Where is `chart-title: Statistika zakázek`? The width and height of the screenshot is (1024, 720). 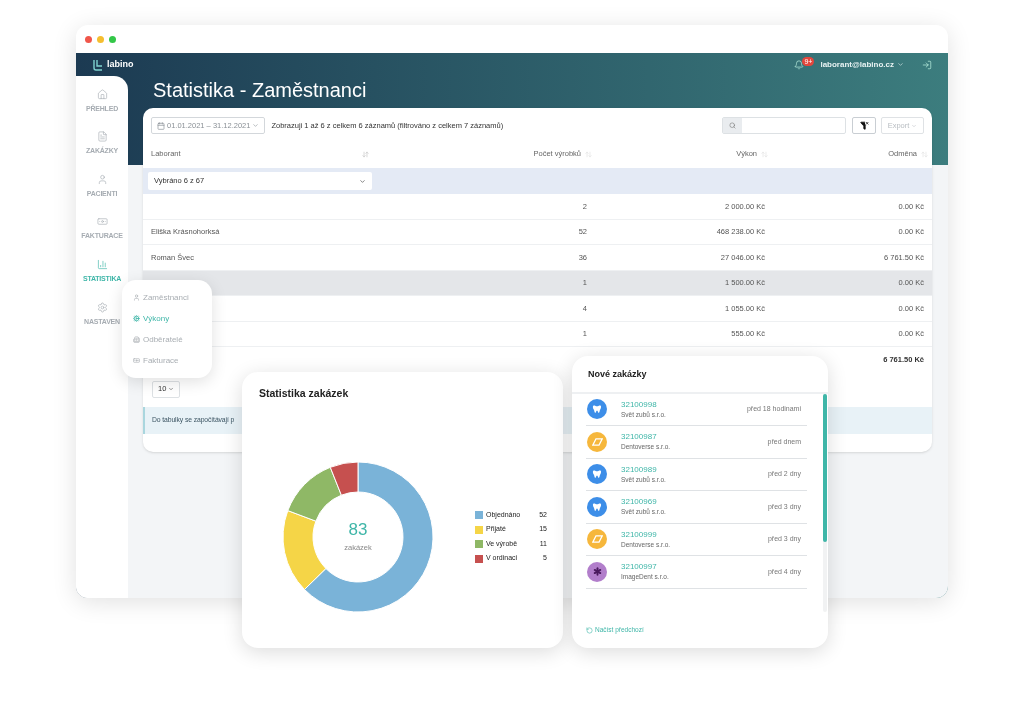 chart-title: Statistika zakázek is located at coordinates (304, 393).